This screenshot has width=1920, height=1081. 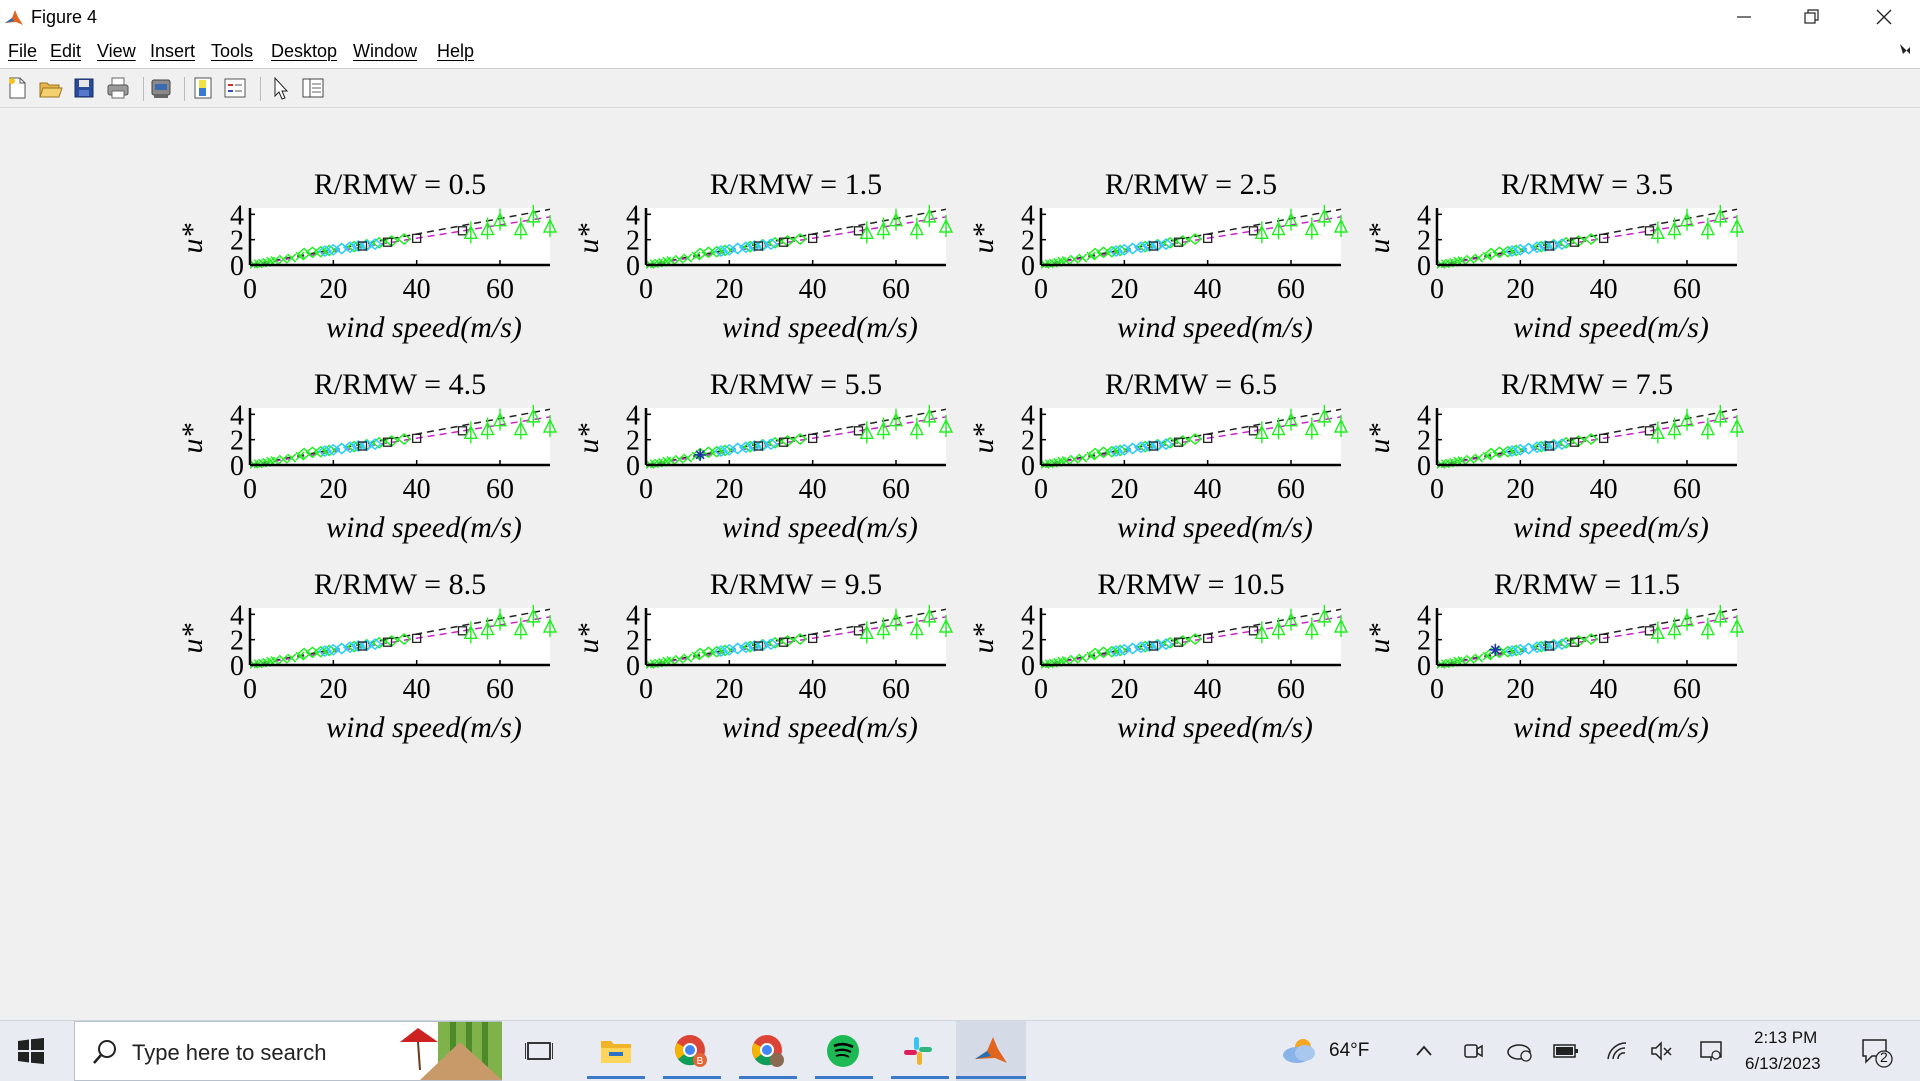 What do you see at coordinates (400, 384) in the screenshot?
I see `subplot-title: R/RMW = 4.5` at bounding box center [400, 384].